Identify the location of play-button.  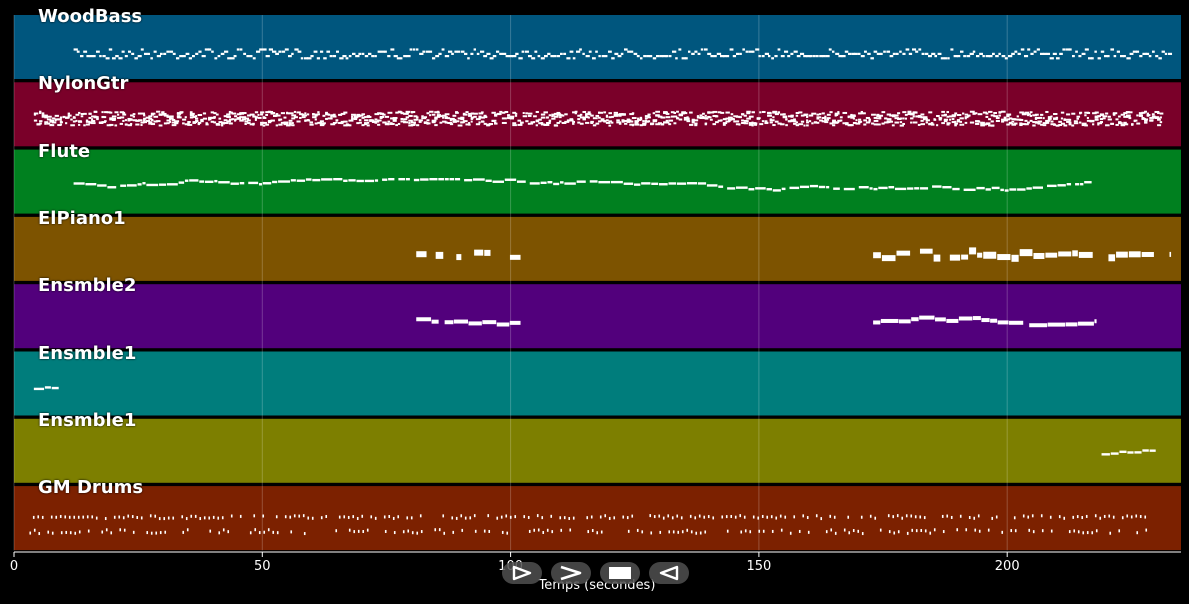
(571, 573).